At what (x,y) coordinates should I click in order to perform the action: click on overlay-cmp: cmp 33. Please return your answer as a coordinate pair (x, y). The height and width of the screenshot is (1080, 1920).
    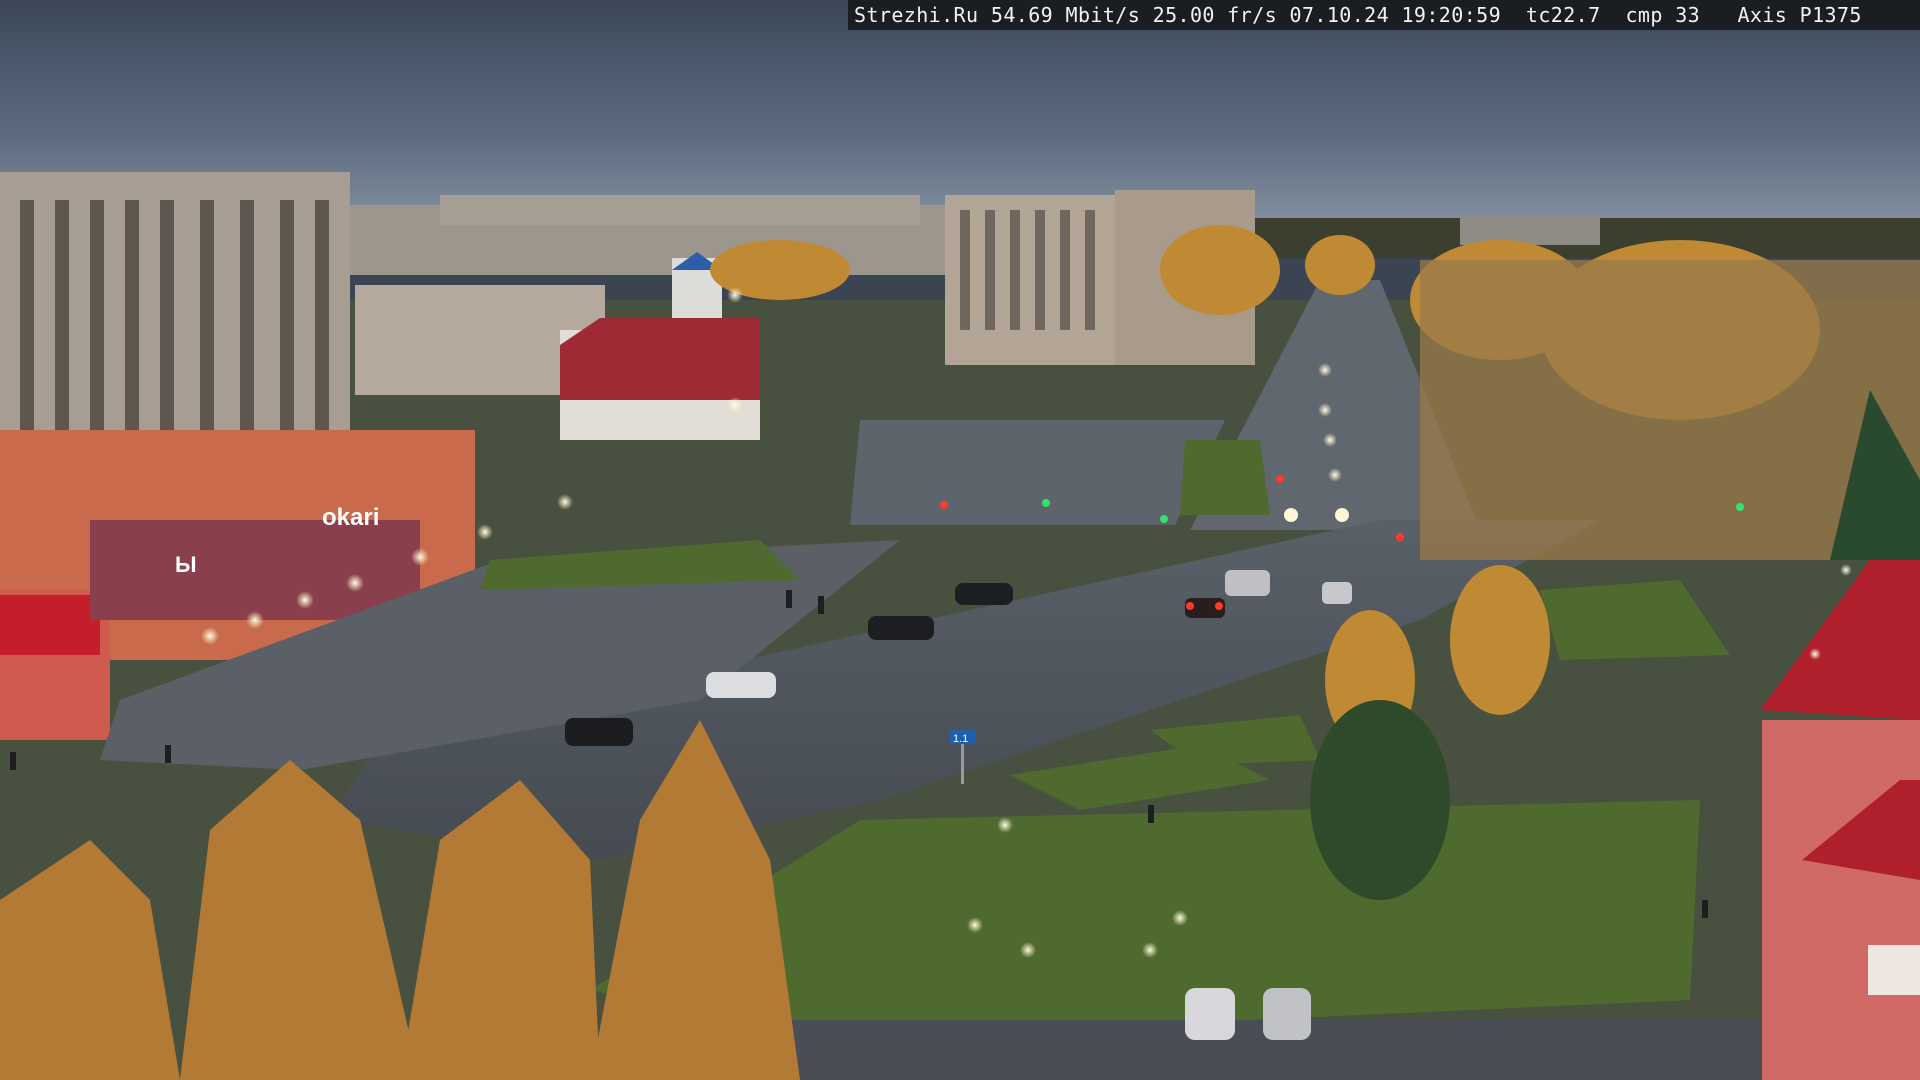
    Looking at the image, I should click on (1663, 15).